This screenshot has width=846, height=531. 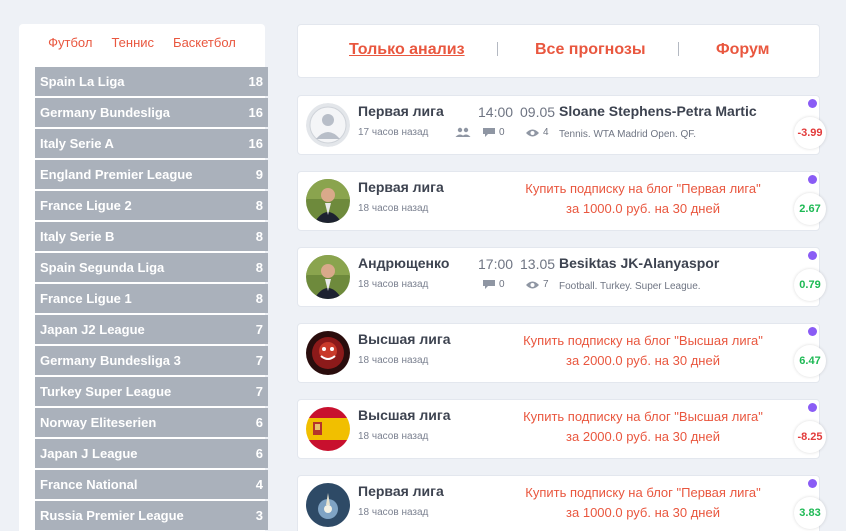 I want to click on league-item: Spain Segunda Liga 8, so click(x=151, y=267).